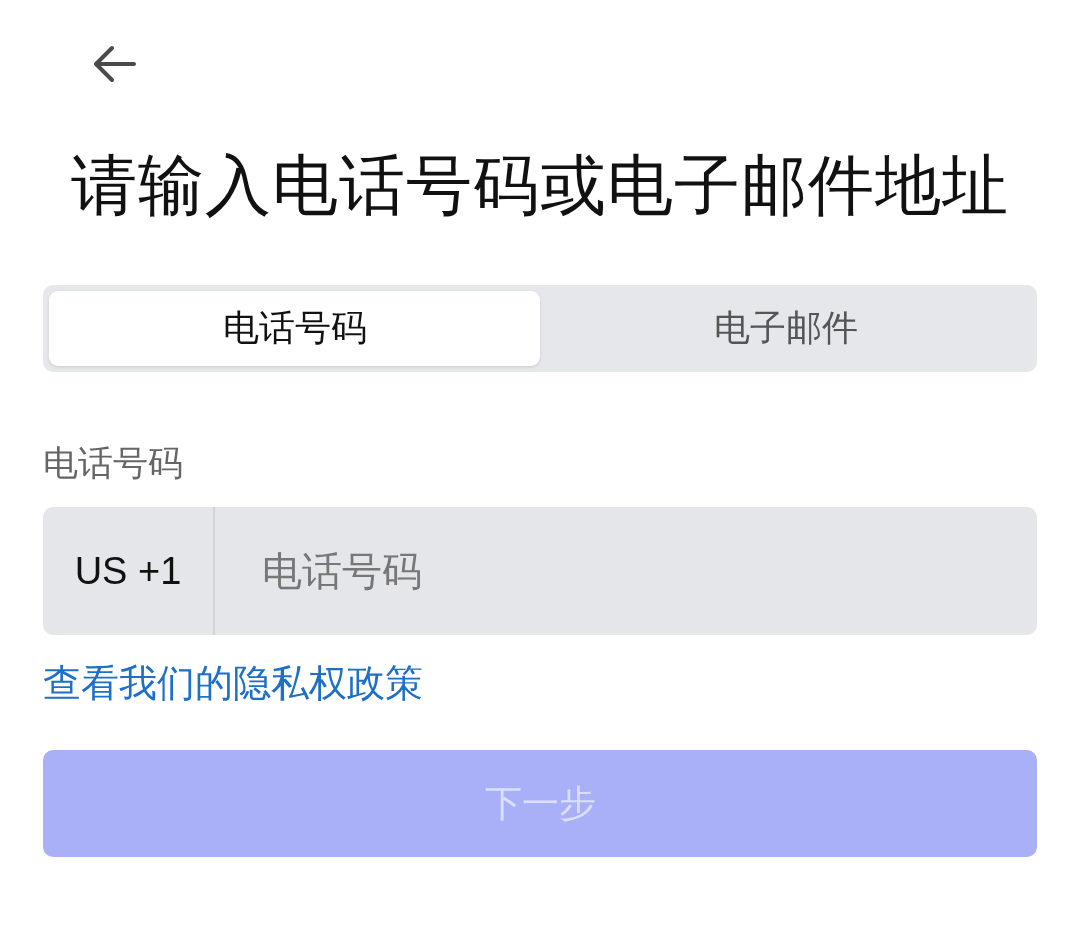 This screenshot has height=944, width=1080. Describe the element at coordinates (233, 683) in the screenshot. I see `privacy-policy-link: 查看我们的隐私权政策` at that location.